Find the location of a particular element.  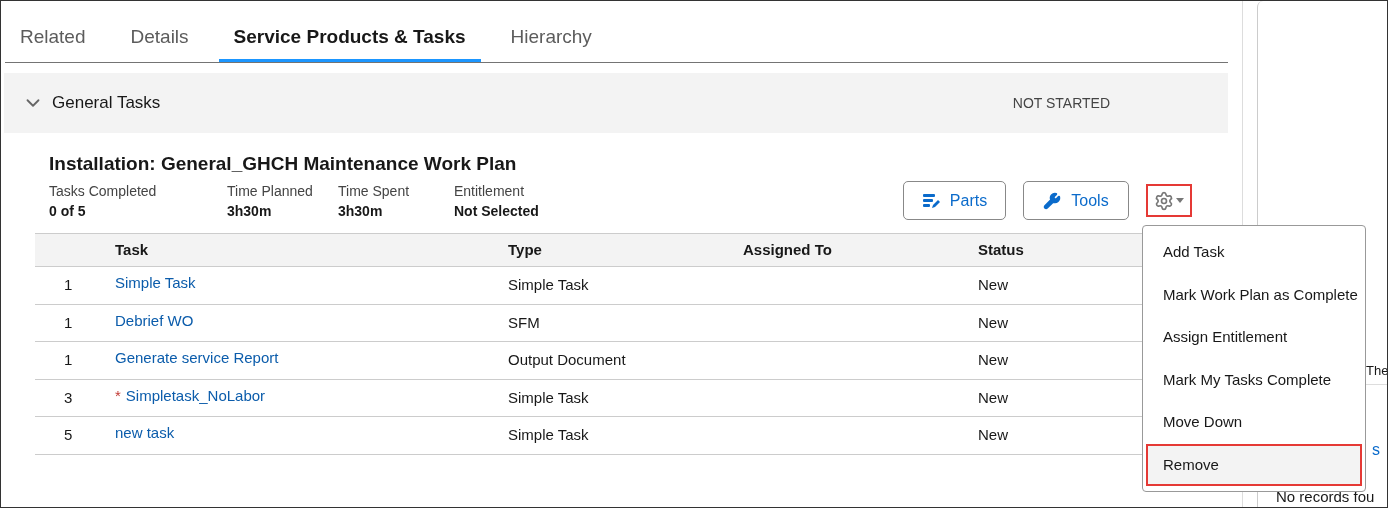

section-header: General Tasks NOT STARTED is located at coordinates (616, 103).